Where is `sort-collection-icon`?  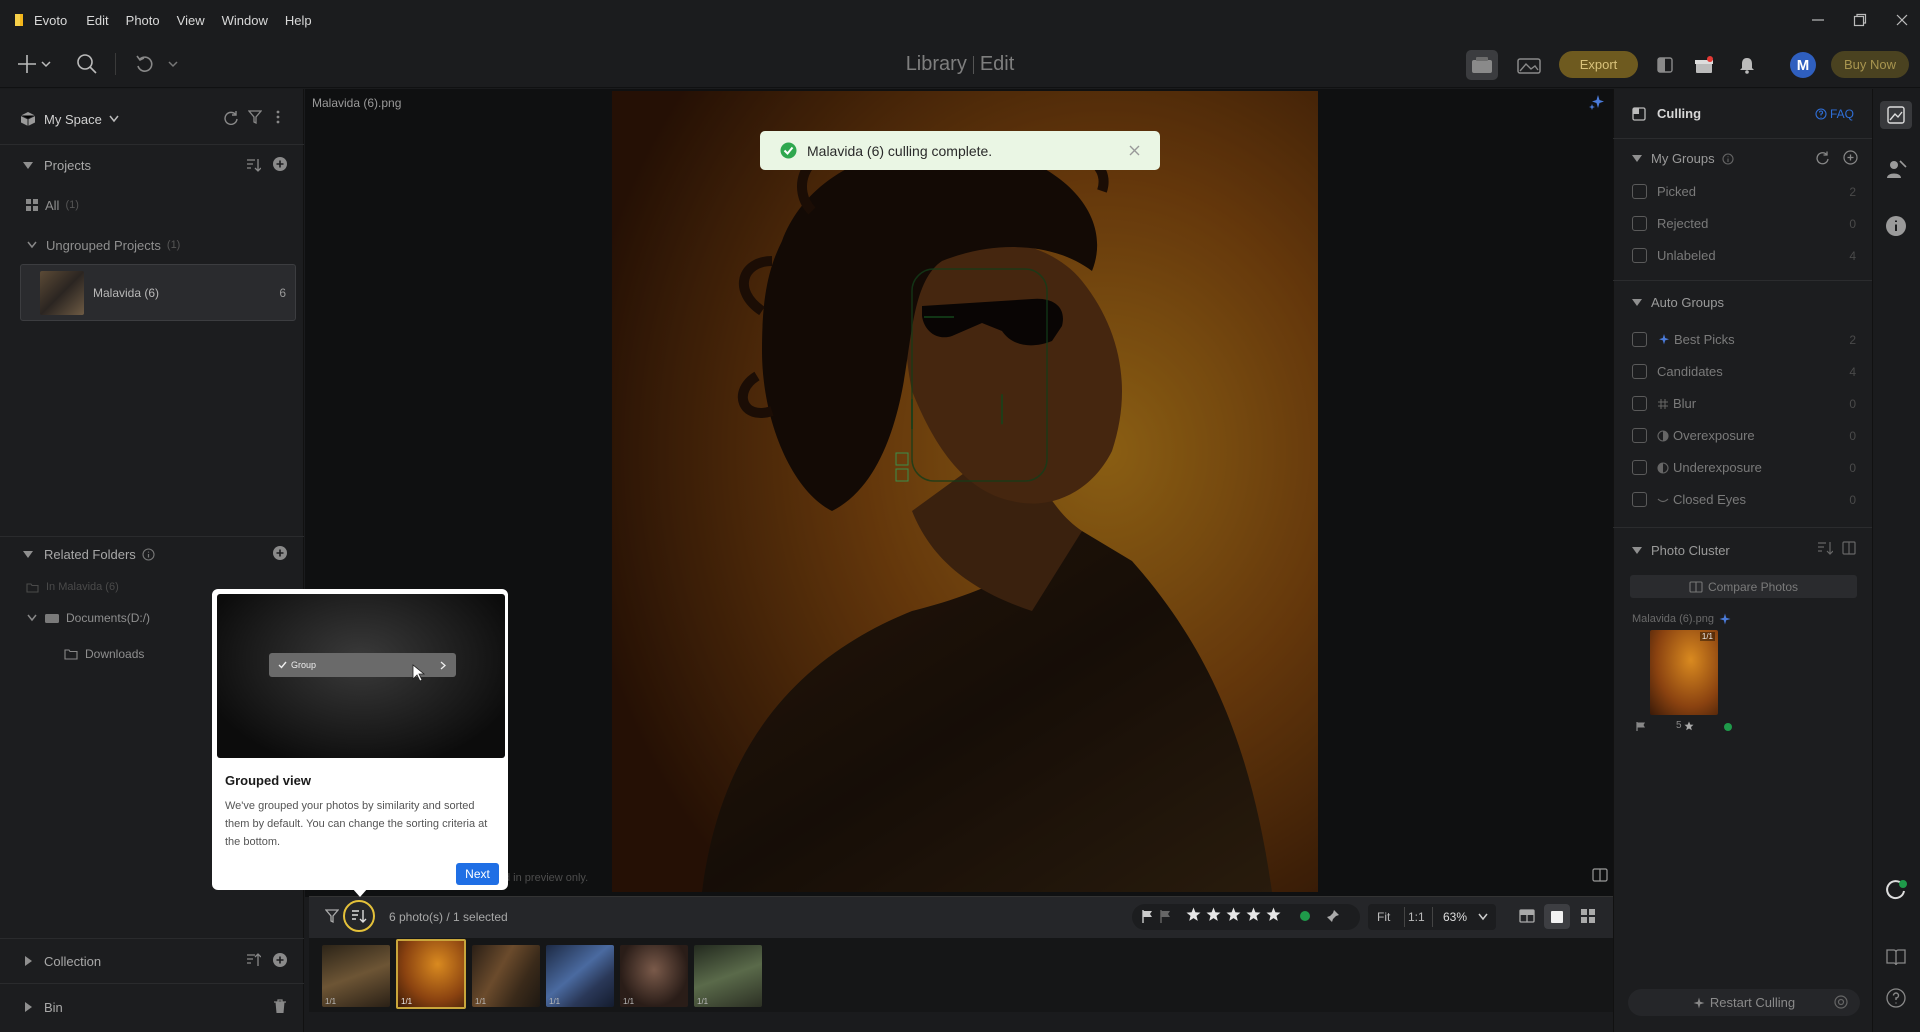 sort-collection-icon is located at coordinates (253, 960).